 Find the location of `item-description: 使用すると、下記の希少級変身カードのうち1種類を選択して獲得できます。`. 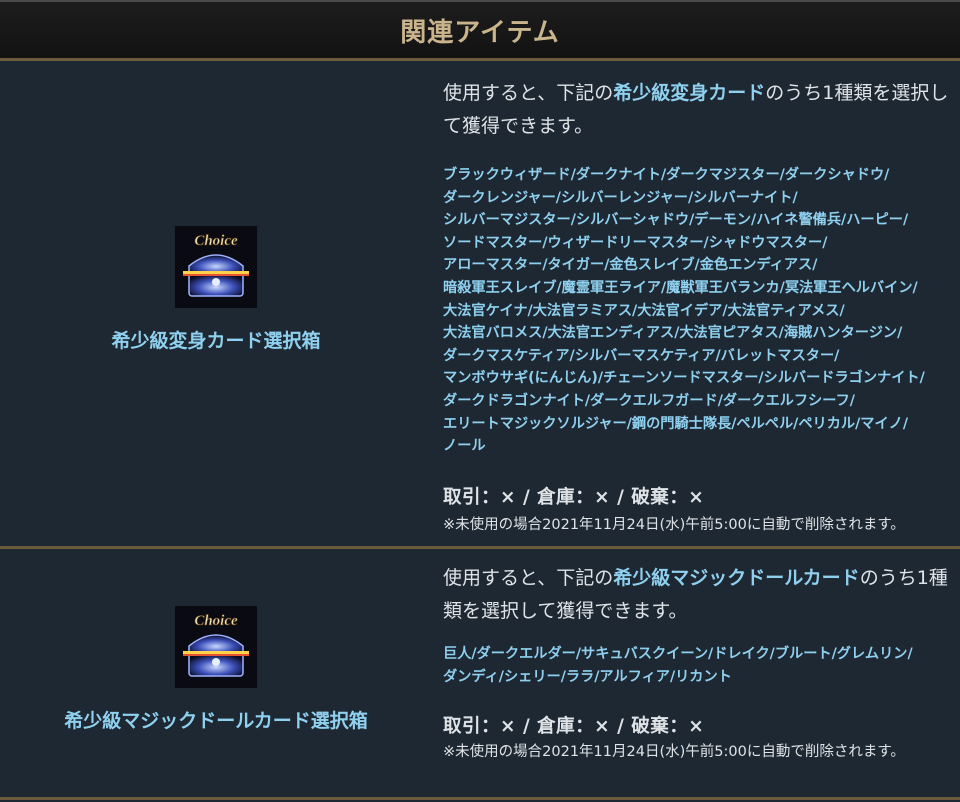

item-description: 使用すると、下記の希少級変身カードのうち1種類を選択して獲得できます。 is located at coordinates (696, 109).